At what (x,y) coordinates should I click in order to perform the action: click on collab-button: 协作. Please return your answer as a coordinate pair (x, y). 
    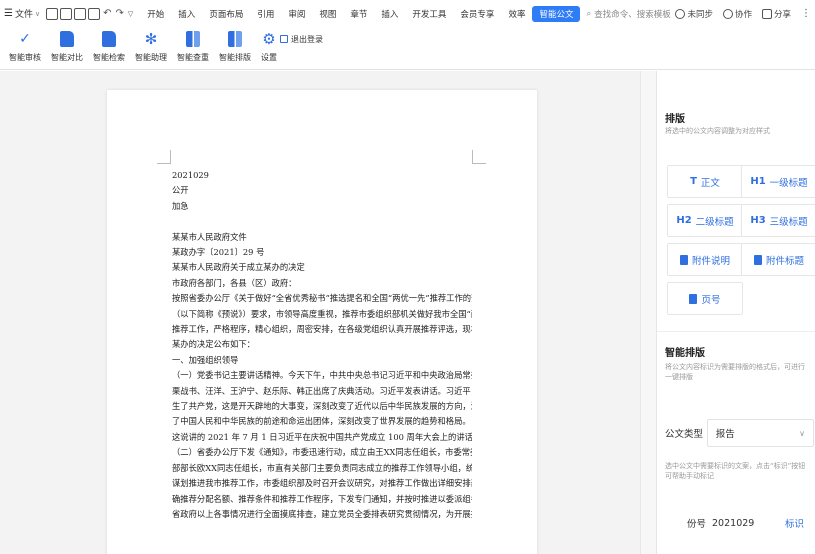
    Looking at the image, I should click on (737, 14).